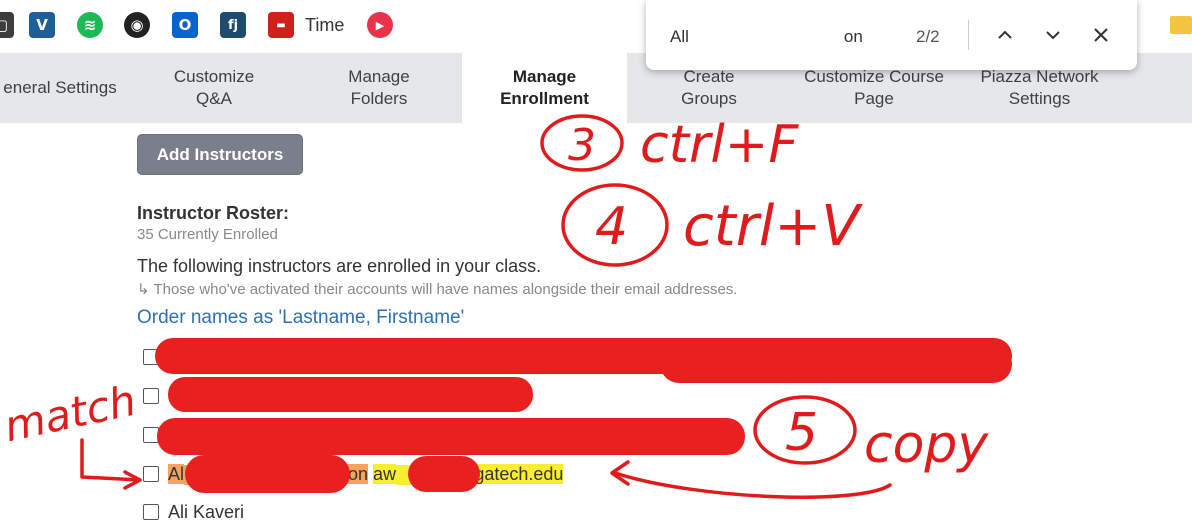 The height and width of the screenshot is (526, 1192). I want to click on find-match-count: 2/2, so click(928, 36).